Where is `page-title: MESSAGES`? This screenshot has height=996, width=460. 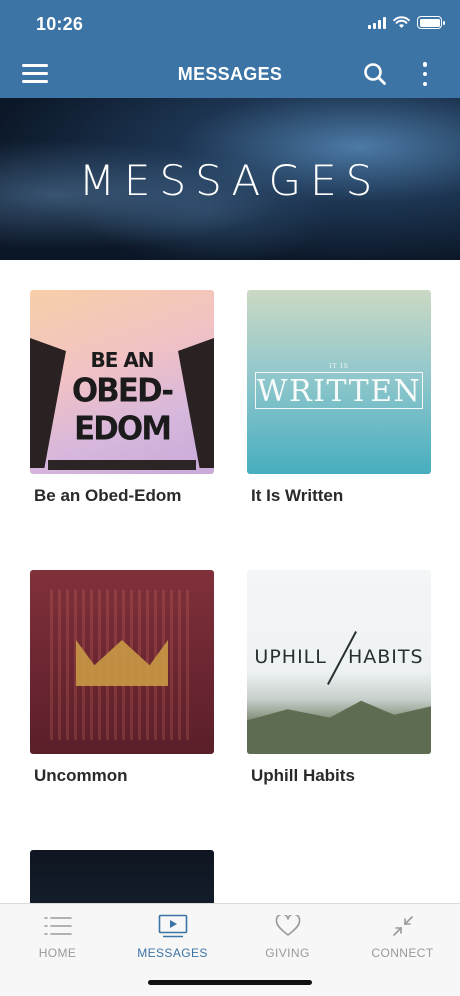 page-title: MESSAGES is located at coordinates (230, 74).